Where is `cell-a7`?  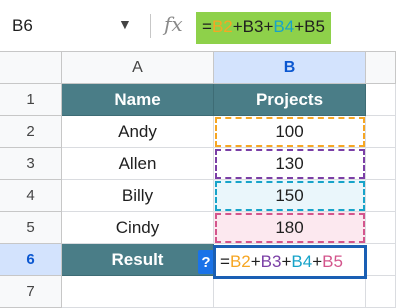
cell-a7 is located at coordinates (138, 292).